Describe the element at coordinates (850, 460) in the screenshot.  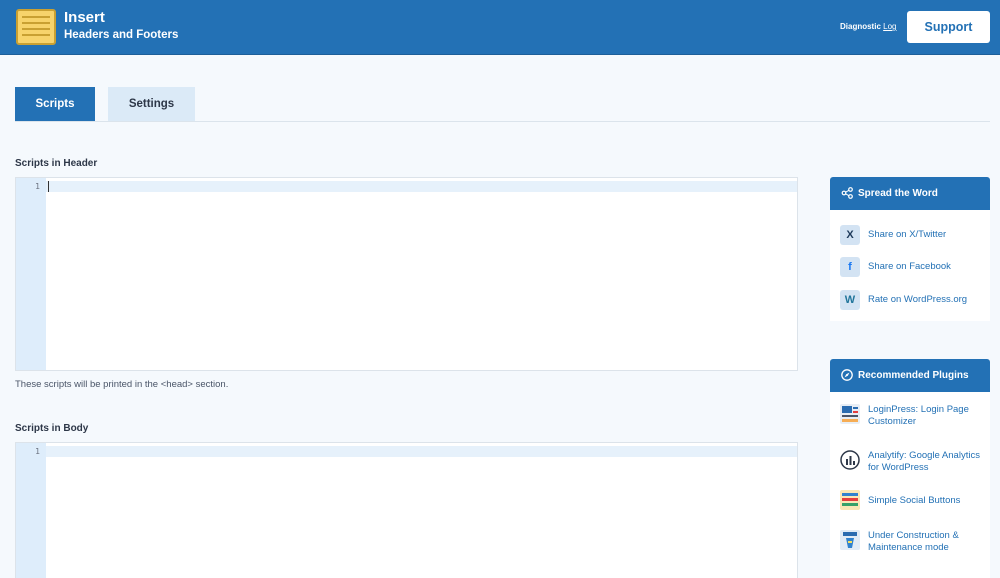
I see `analytify-icon` at that location.